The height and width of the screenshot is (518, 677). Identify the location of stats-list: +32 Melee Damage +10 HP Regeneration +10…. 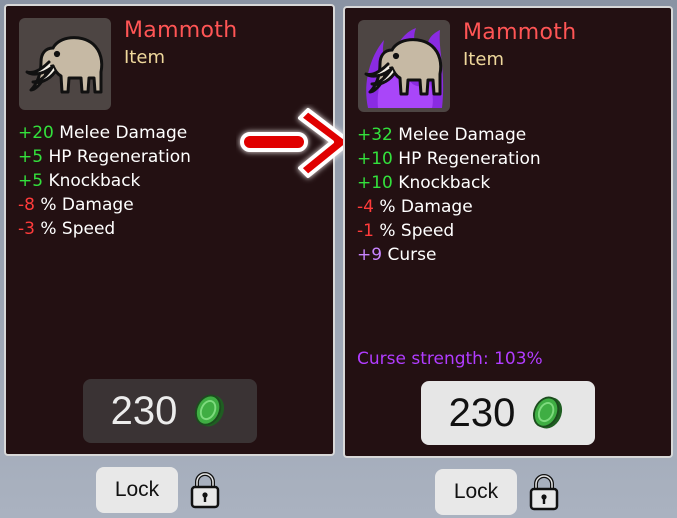
(449, 195).